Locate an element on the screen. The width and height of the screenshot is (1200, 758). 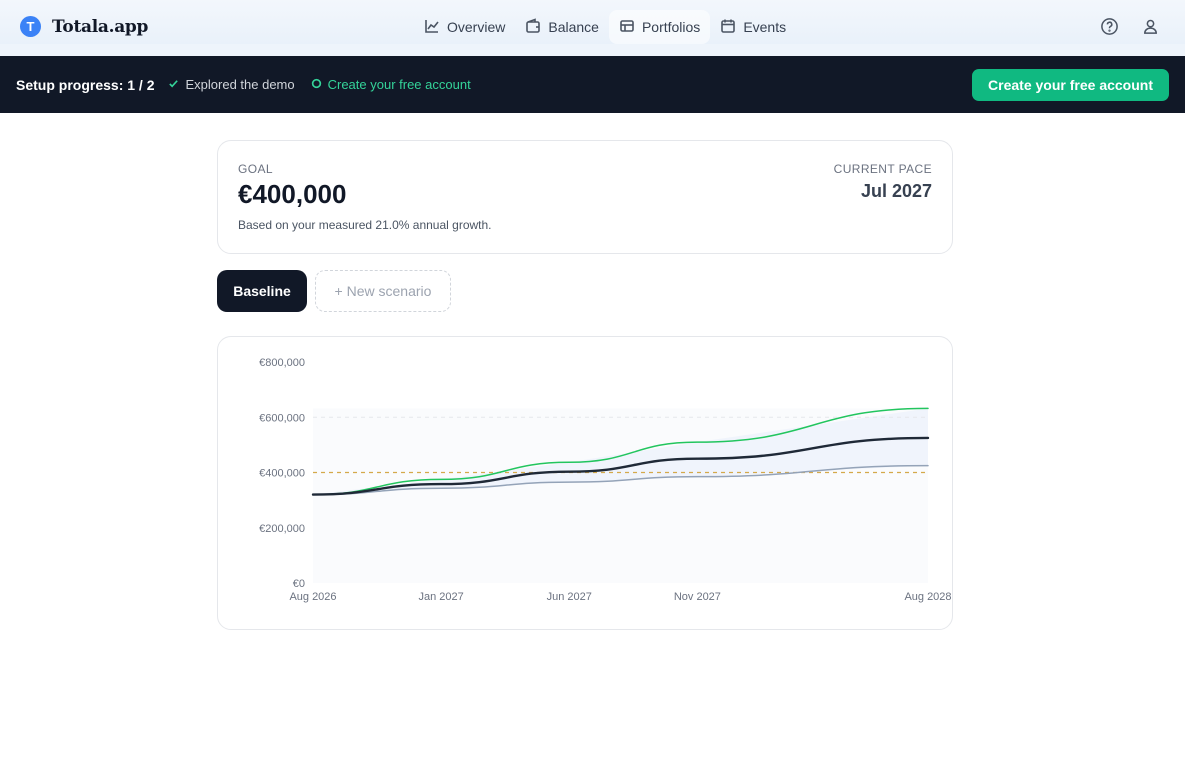
x-tick-label: Aug 2028 is located at coordinates (927, 597).